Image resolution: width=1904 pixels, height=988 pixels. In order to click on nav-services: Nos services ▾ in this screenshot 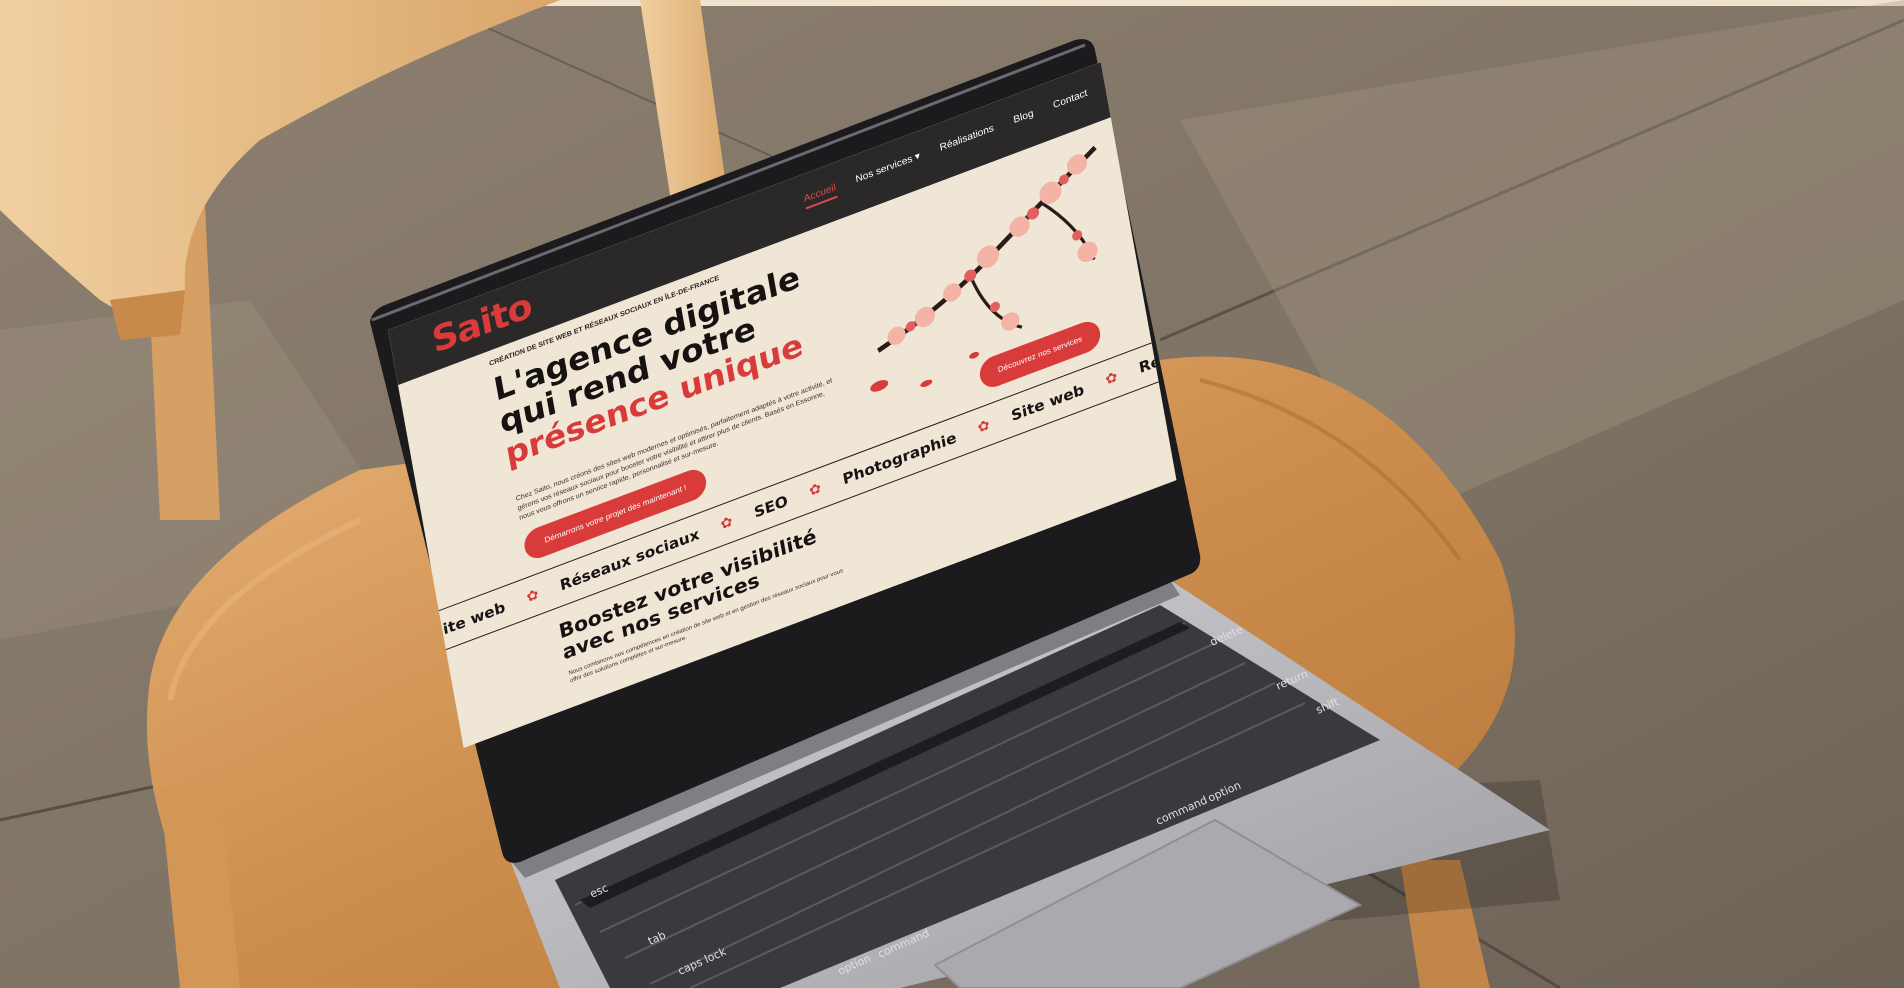, I will do `click(888, 170)`.